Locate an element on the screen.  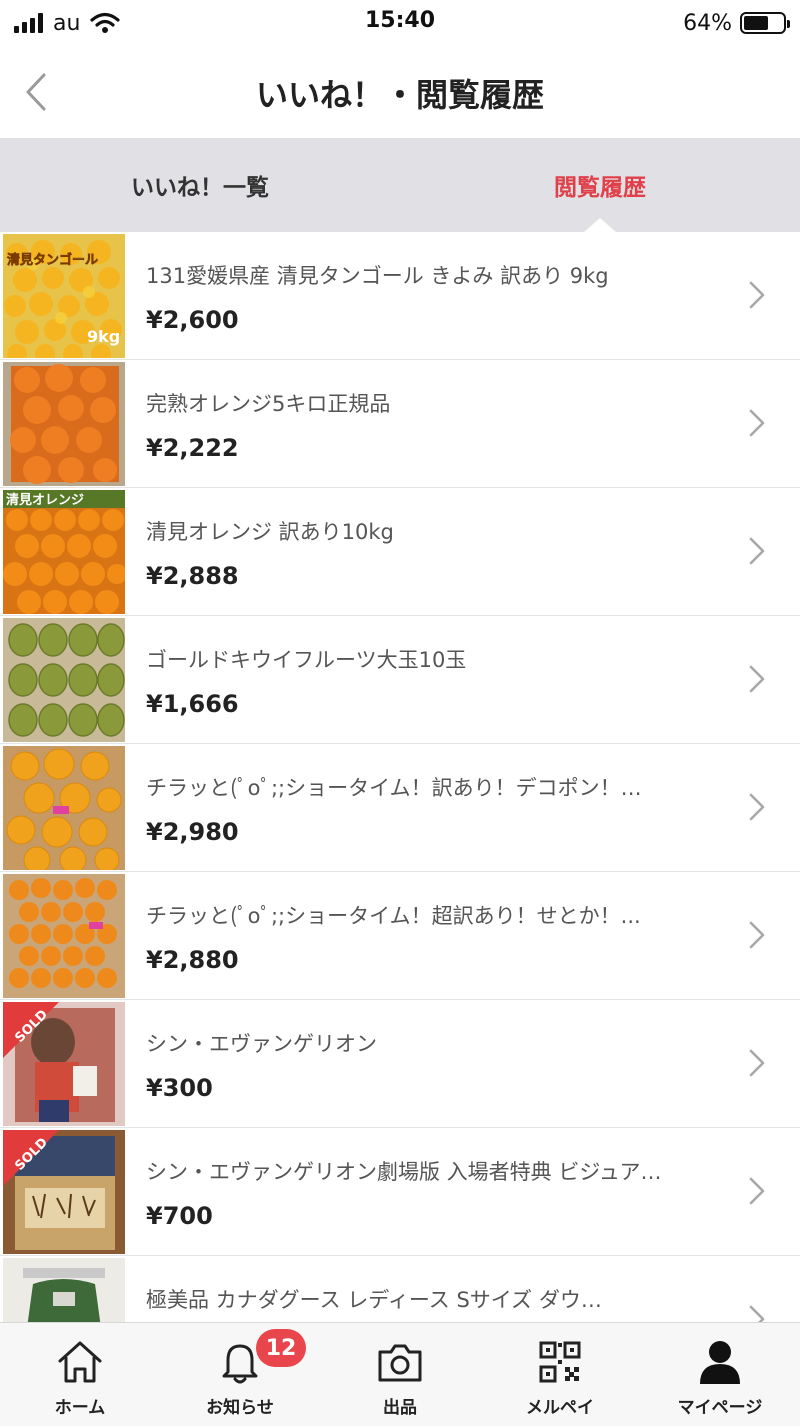
nav-mypage: マイページ is located at coordinates (720, 1374).